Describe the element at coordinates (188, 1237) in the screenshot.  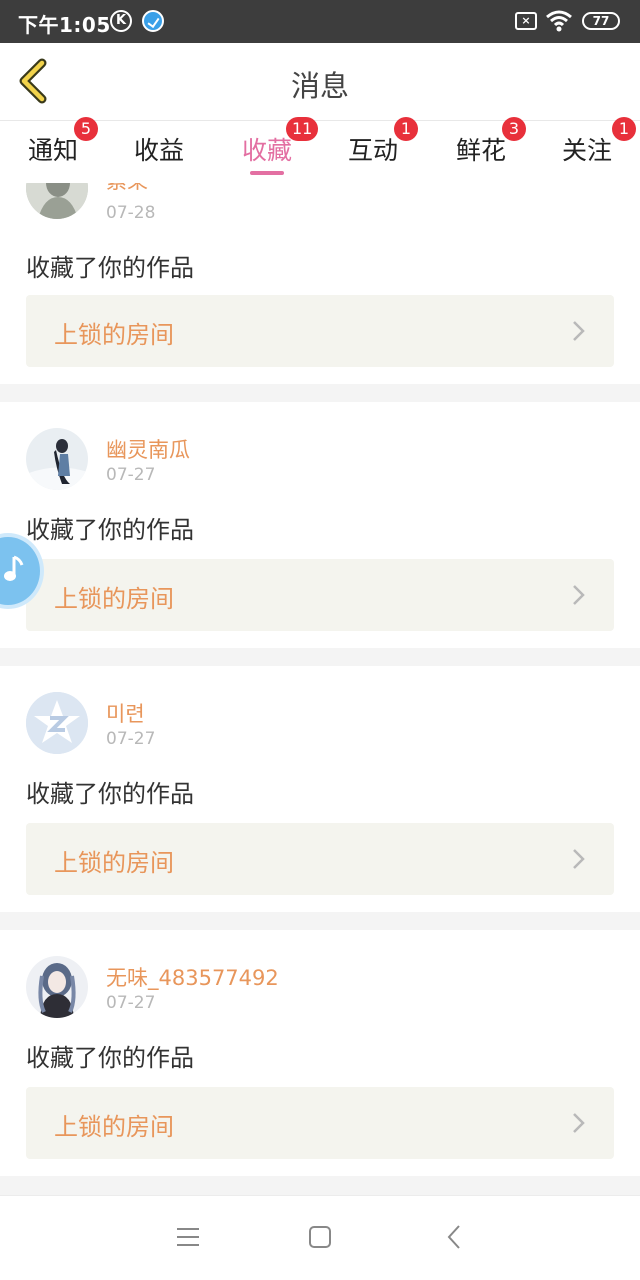
I see `menu-icon` at that location.